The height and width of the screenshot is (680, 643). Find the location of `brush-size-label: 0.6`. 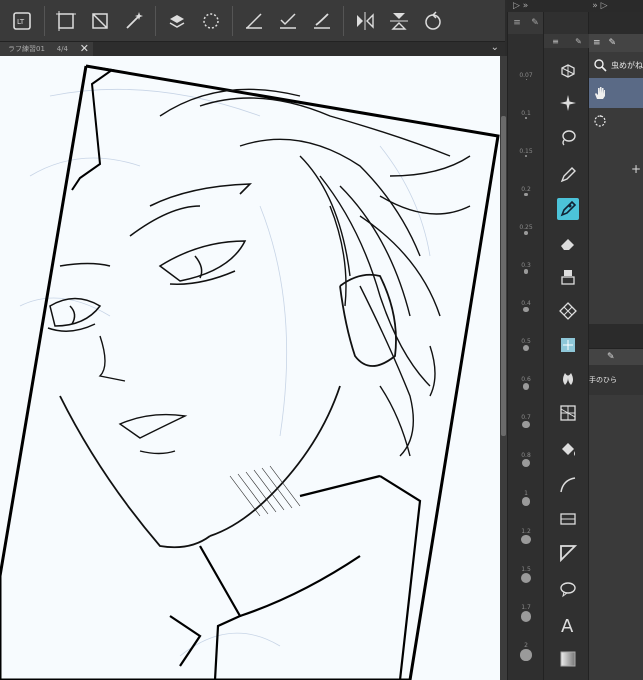

brush-size-label: 0.6 is located at coordinates (526, 379).